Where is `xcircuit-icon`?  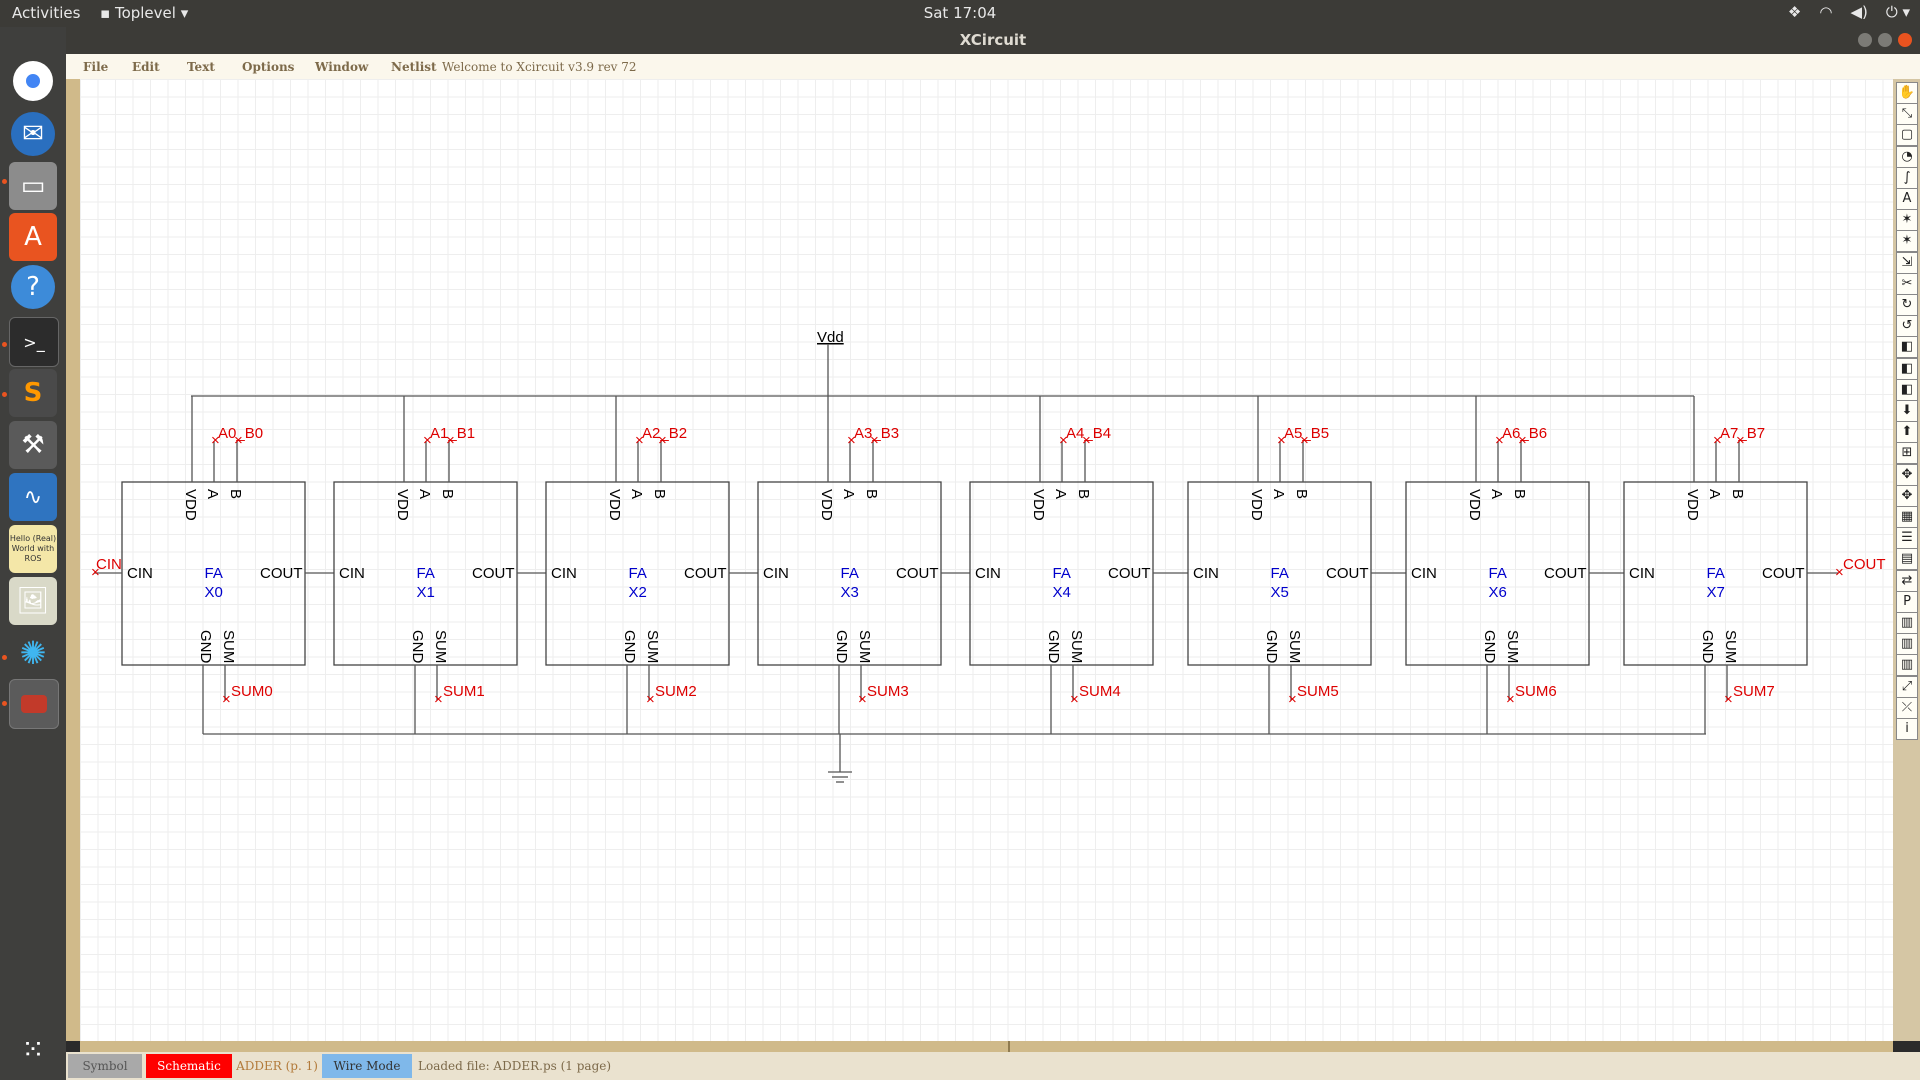
xcircuit-icon is located at coordinates (34, 704).